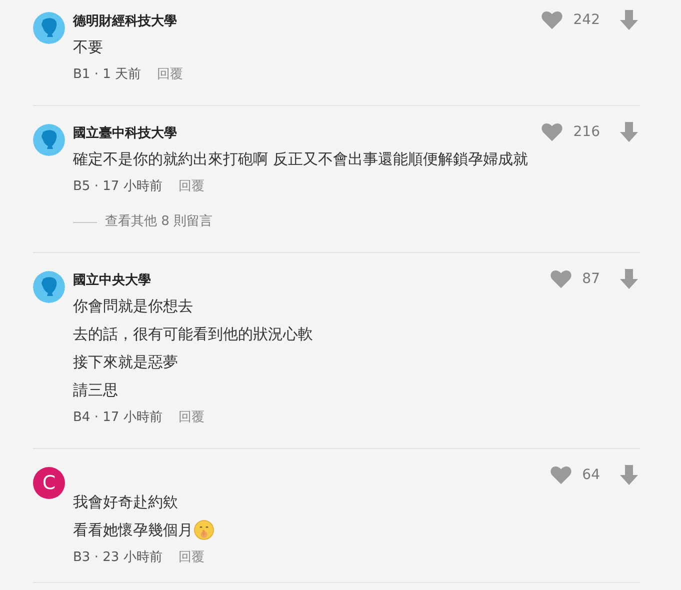 Image resolution: width=681 pixels, height=590 pixels. Describe the element at coordinates (311, 281) in the screenshot. I see `author-name: 國立中央大學` at that location.